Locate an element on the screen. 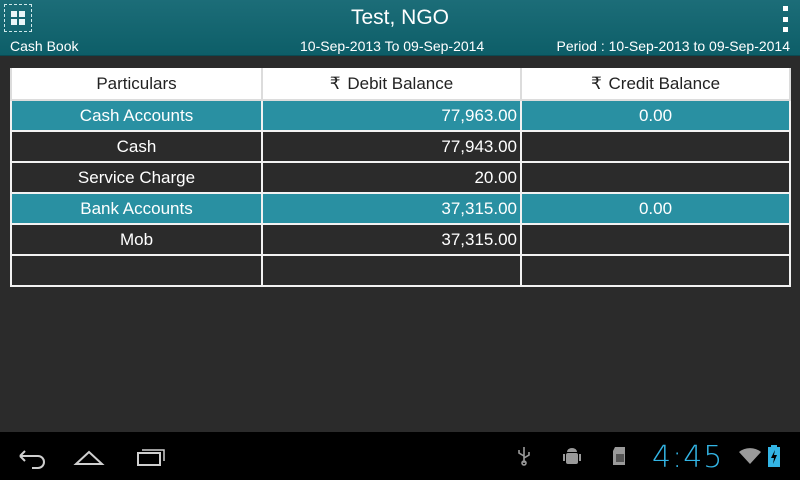 The height and width of the screenshot is (480, 800). table-row: Service Charge 20.00 is located at coordinates (400, 177).